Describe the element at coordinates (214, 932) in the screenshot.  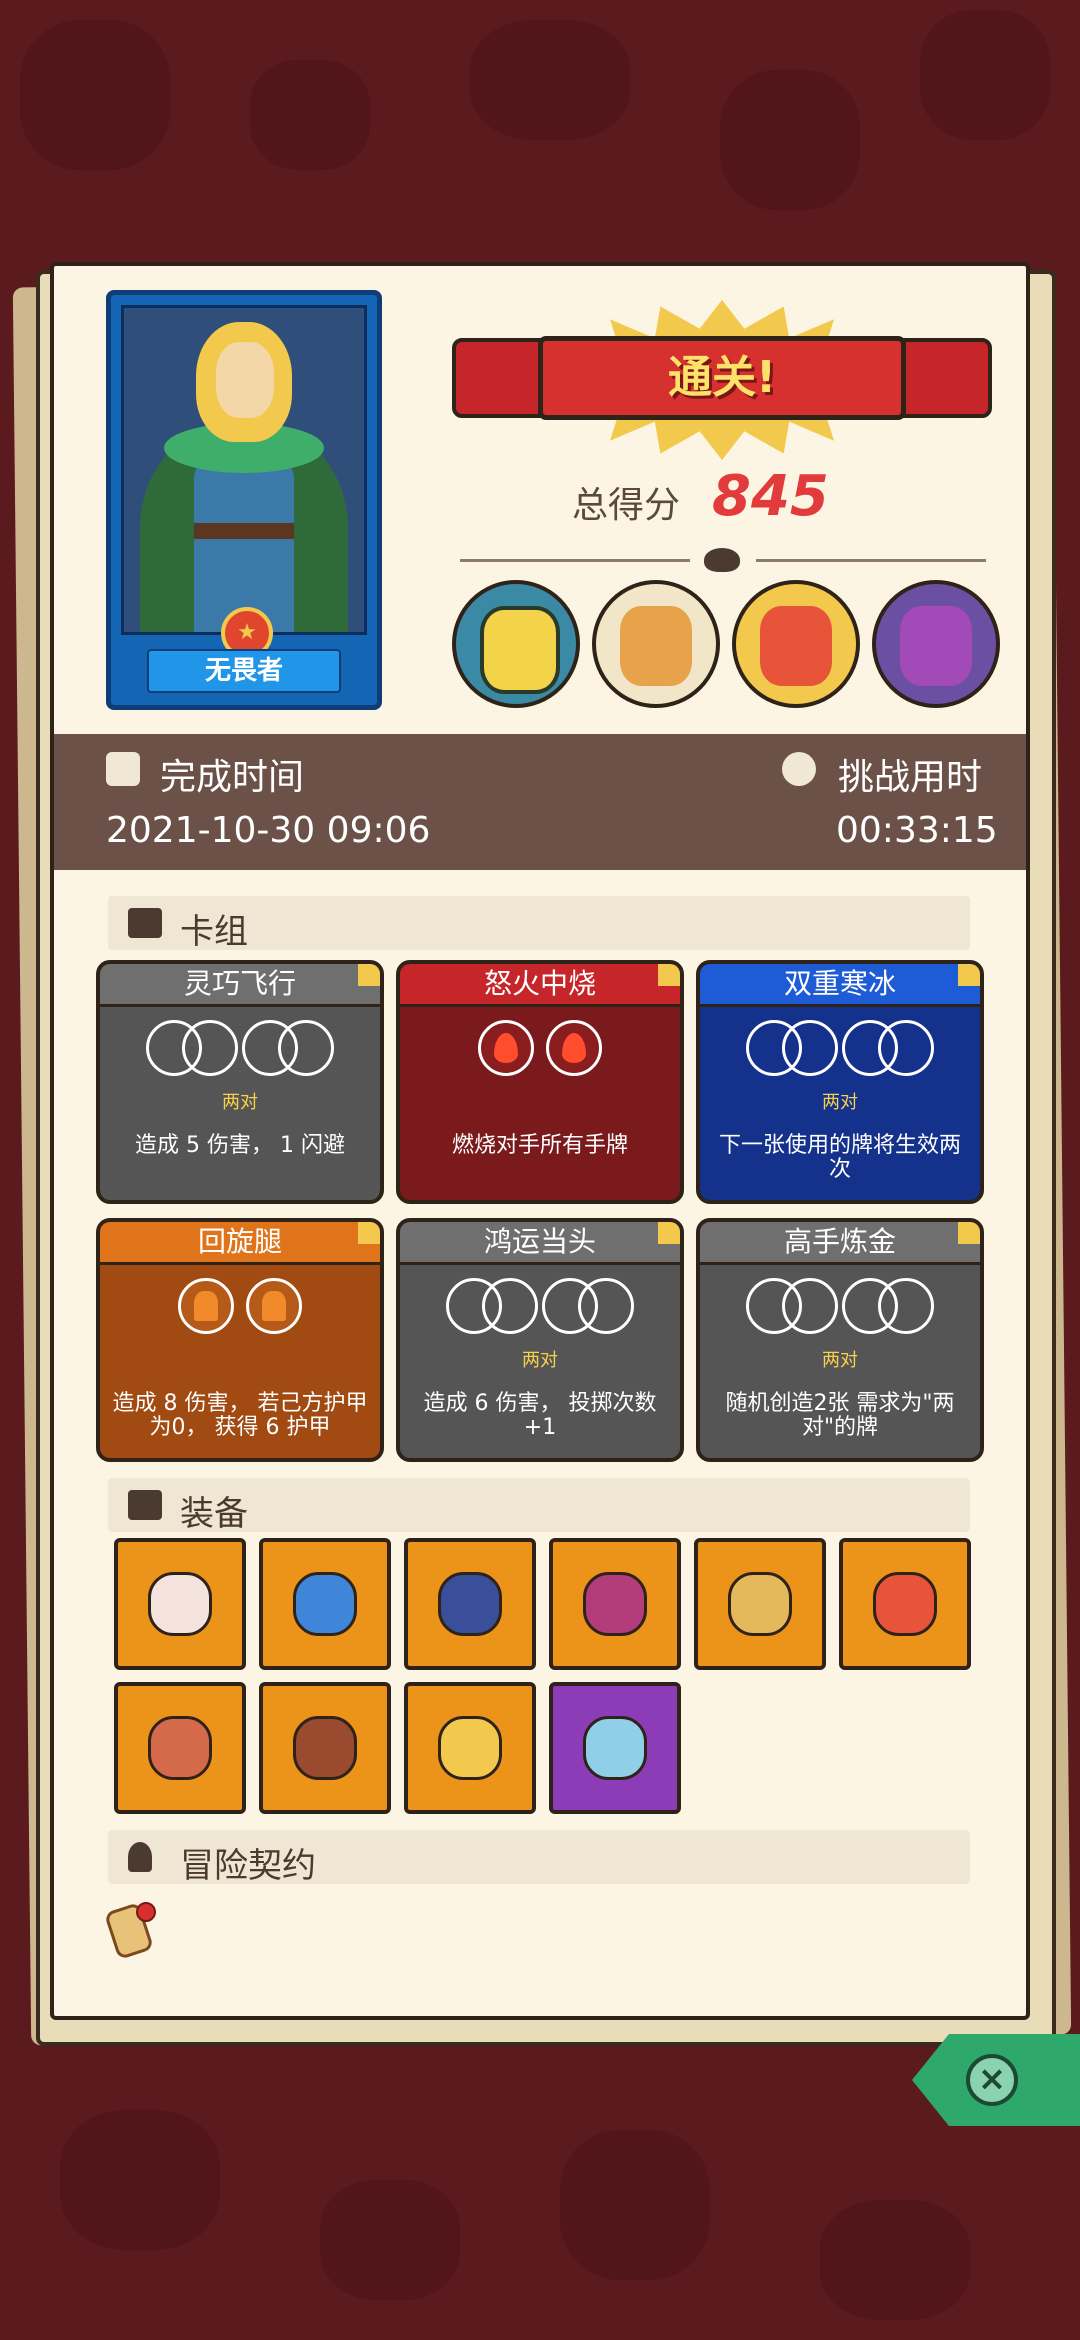
I see `deck-title: 卡组` at that location.